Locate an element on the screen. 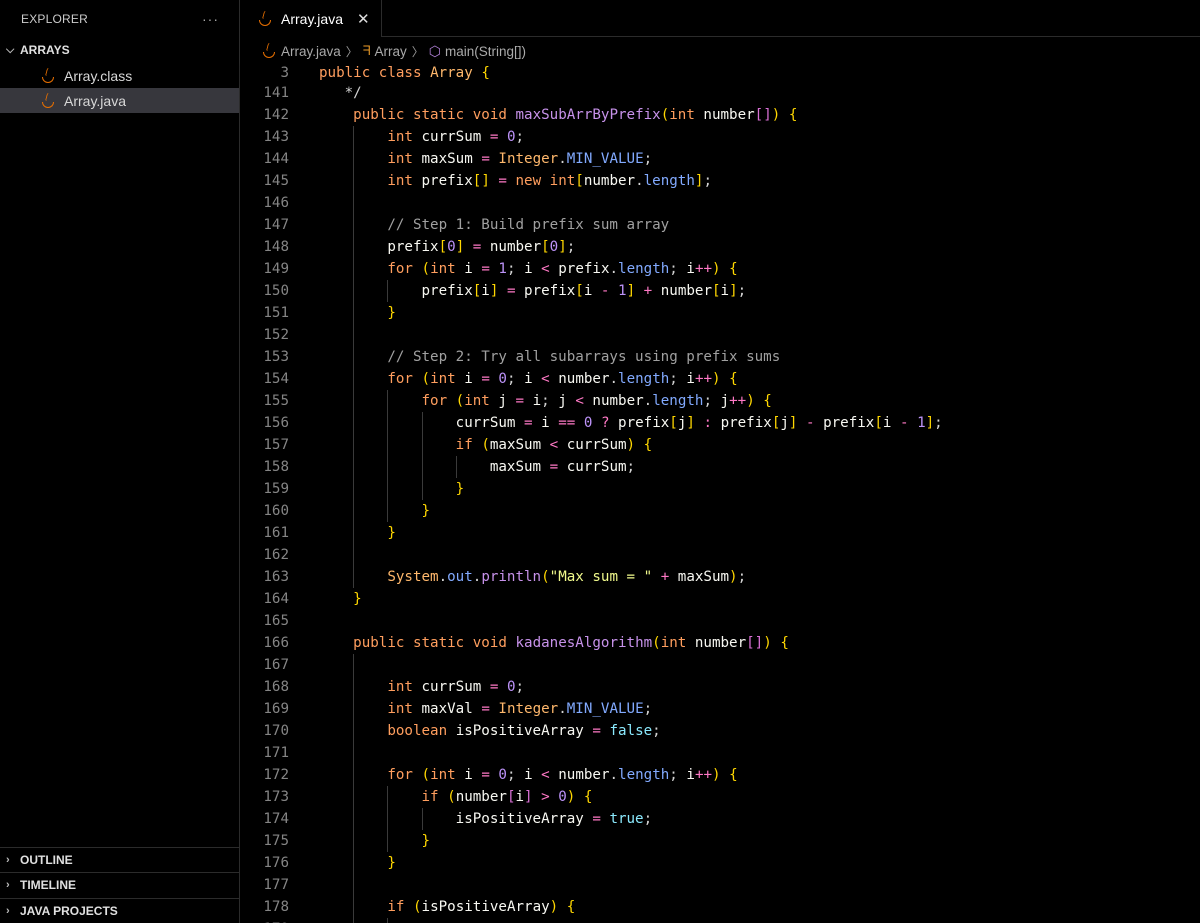  code-line: 179 is located at coordinates (720, 920).